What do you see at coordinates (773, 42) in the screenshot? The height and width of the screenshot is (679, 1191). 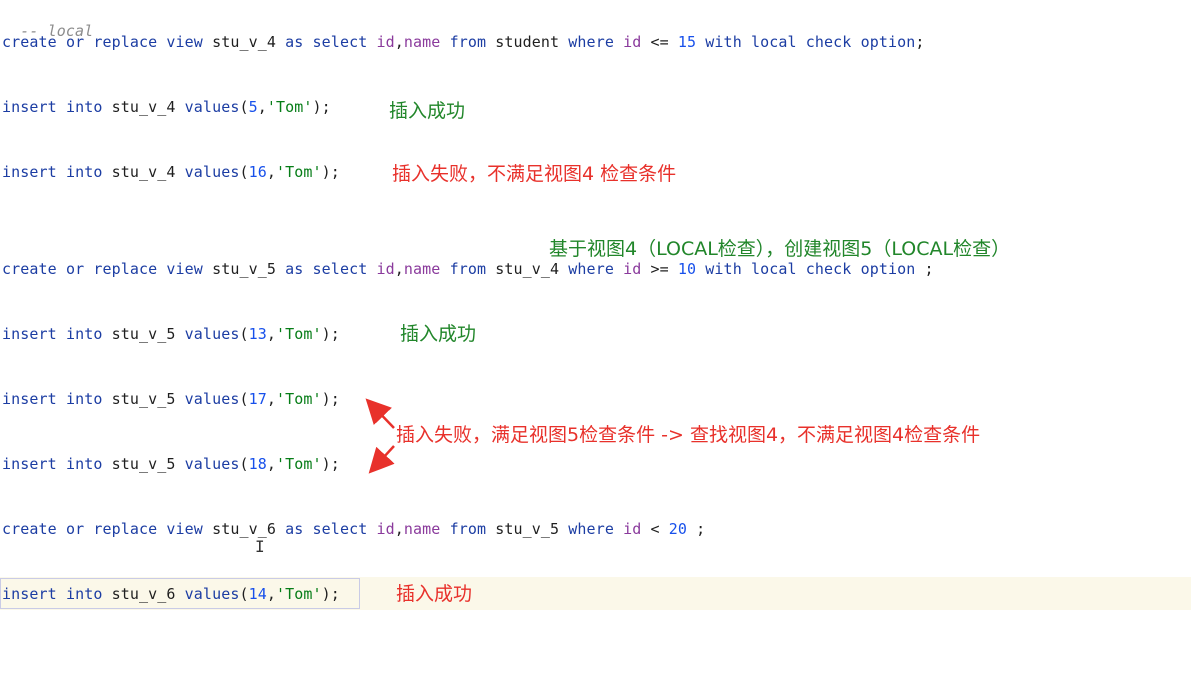 I see `code-token: local` at bounding box center [773, 42].